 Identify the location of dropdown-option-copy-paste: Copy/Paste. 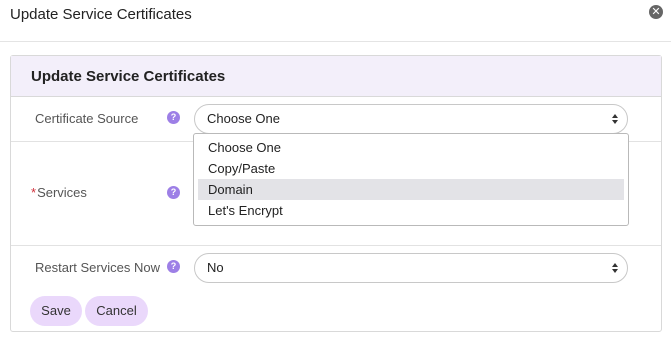
(411, 168).